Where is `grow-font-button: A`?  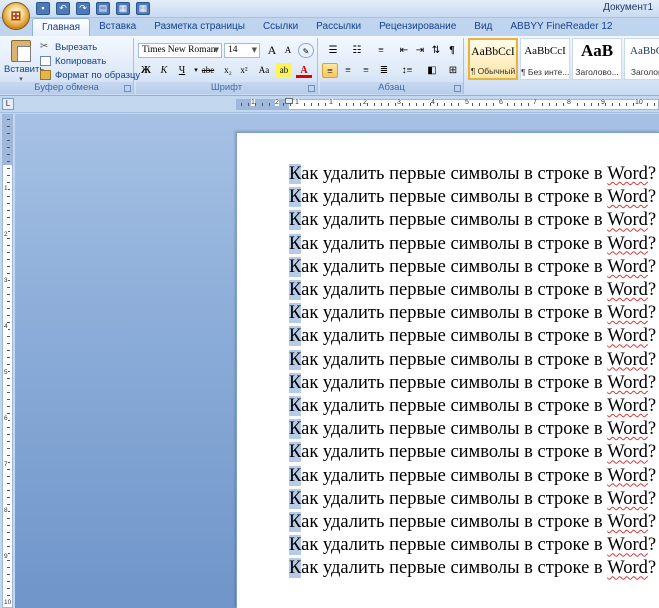
grow-font-button: A is located at coordinates (272, 50).